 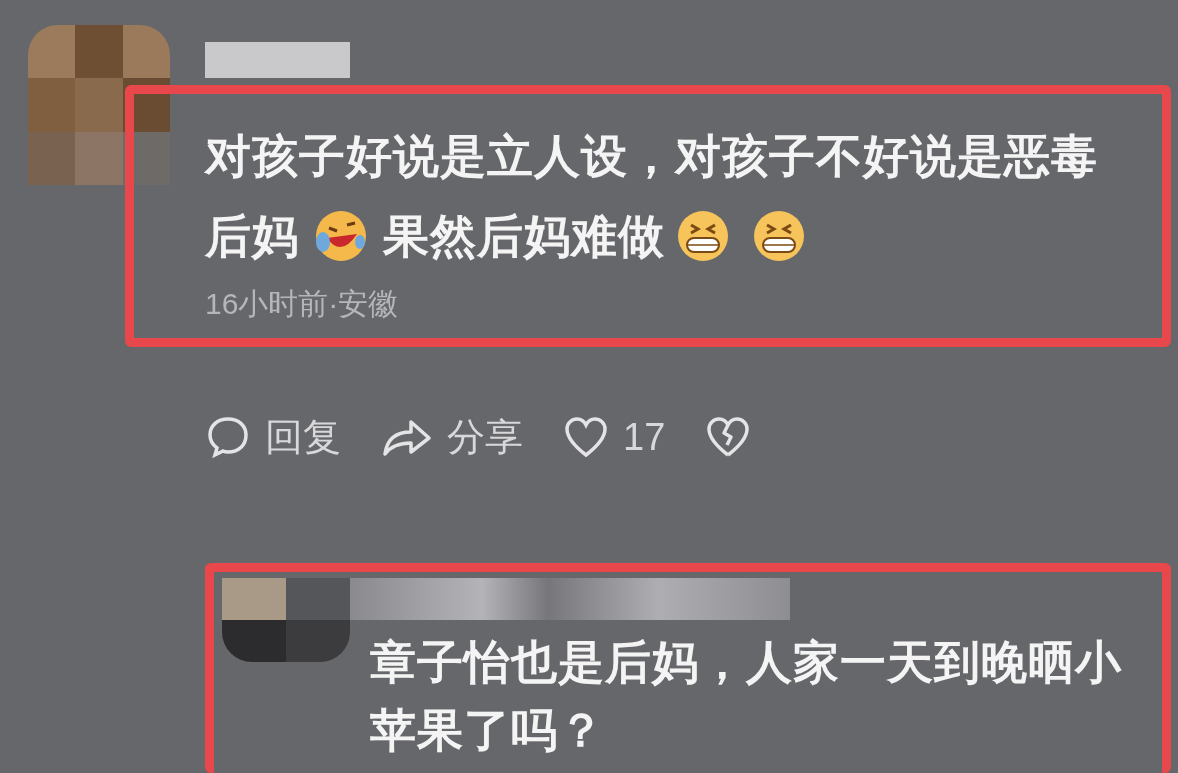 What do you see at coordinates (586, 437) in the screenshot?
I see `heart-icon` at bounding box center [586, 437].